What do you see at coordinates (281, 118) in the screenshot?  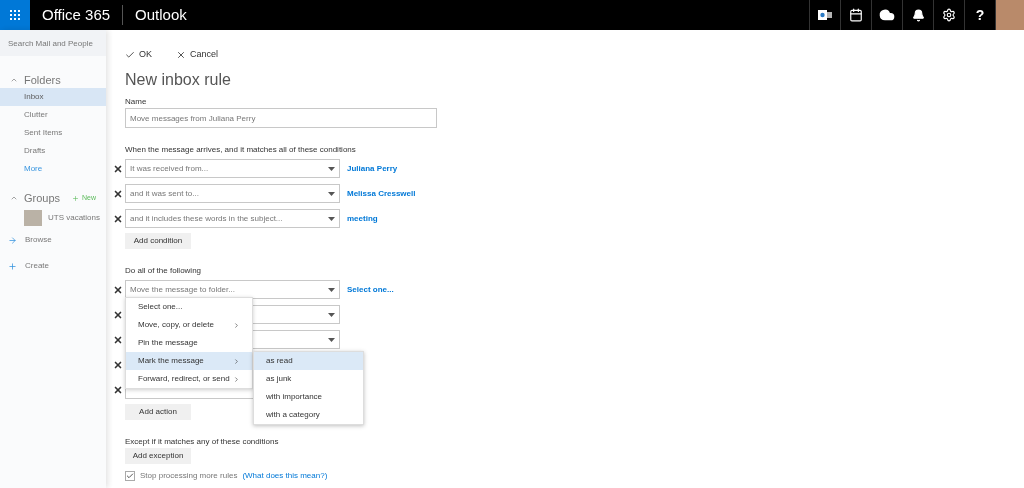 I see `name-field: Move messages from Juliana Perry` at bounding box center [281, 118].